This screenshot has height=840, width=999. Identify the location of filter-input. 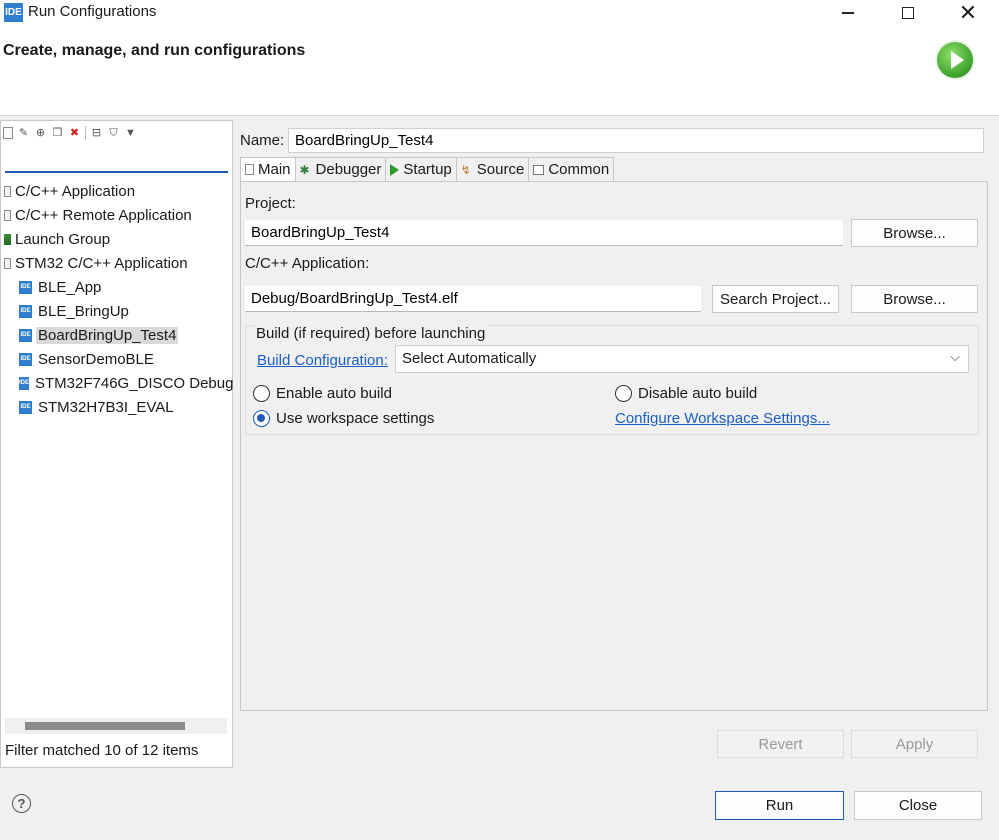
(116, 160).